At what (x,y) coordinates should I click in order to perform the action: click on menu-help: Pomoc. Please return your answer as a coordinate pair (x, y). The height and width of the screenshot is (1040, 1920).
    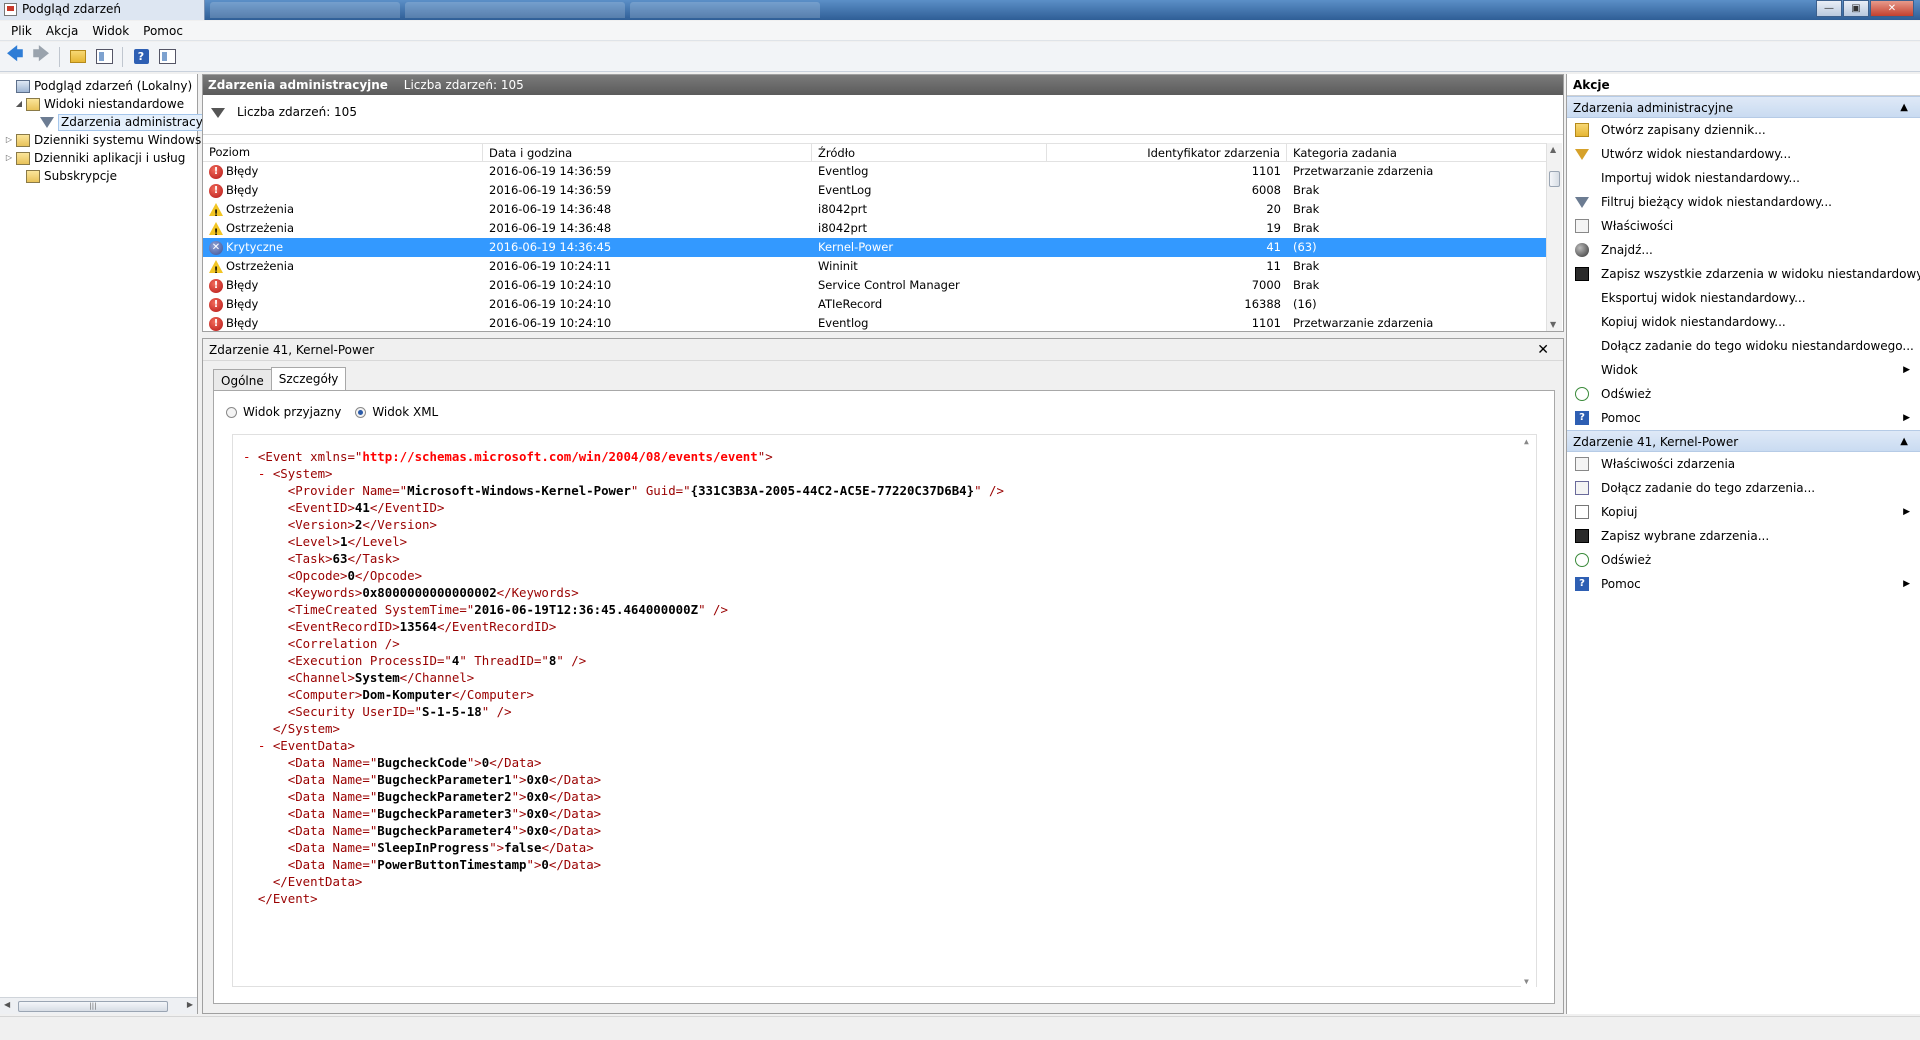
    Looking at the image, I should click on (163, 30).